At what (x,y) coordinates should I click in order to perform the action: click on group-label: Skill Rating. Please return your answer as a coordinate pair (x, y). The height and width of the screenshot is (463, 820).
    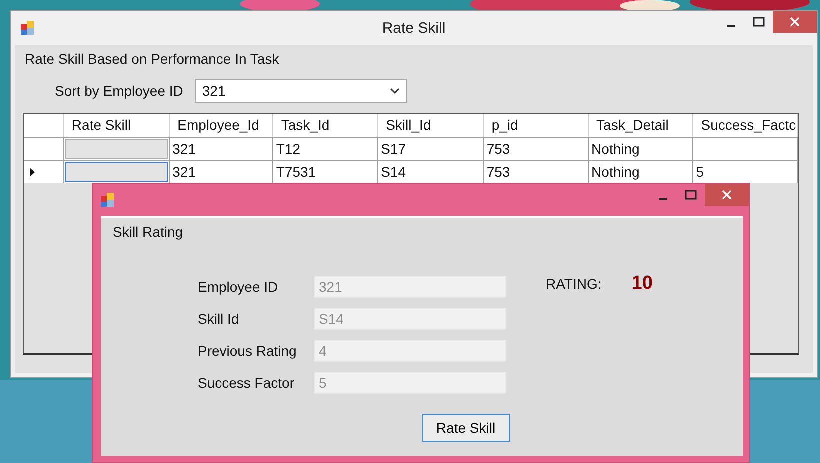
    Looking at the image, I should click on (148, 232).